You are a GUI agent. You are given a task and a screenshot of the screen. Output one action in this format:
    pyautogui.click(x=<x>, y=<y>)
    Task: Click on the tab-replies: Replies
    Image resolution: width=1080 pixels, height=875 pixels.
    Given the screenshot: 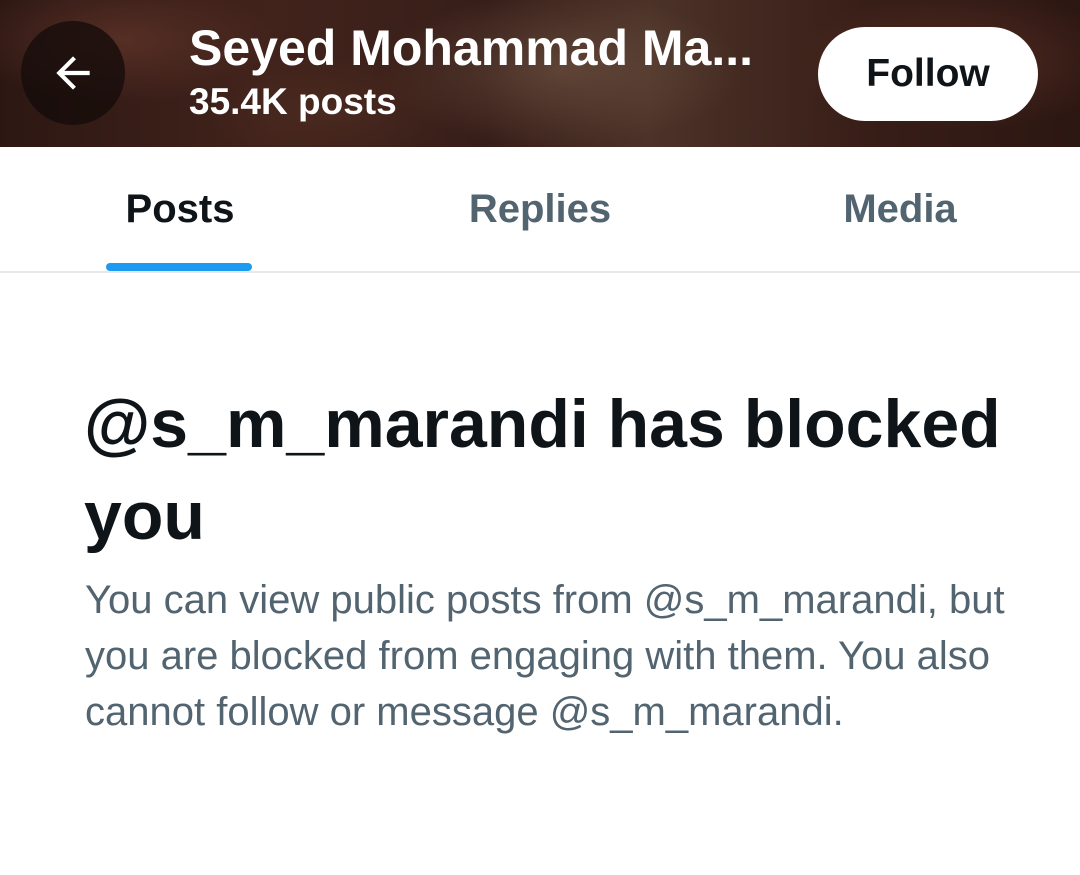 What is the action you would take?
    pyautogui.click(x=540, y=209)
    